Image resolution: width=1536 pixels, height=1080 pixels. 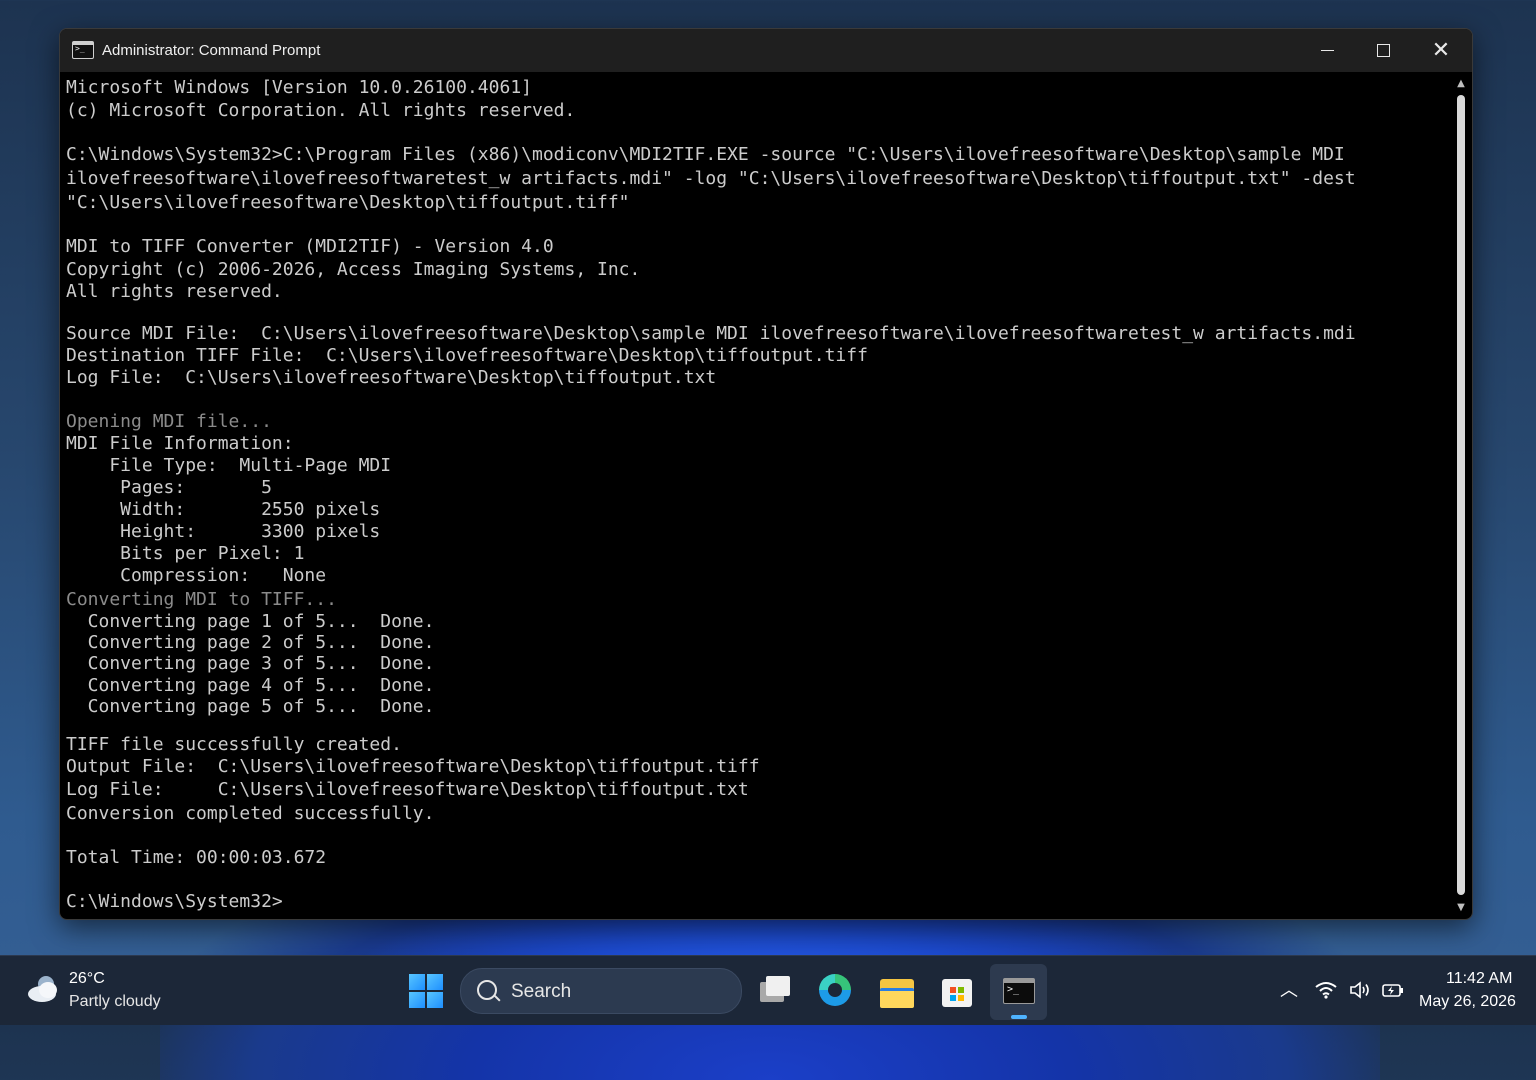 What do you see at coordinates (180, 443) in the screenshot?
I see `console-line: MDI File Information:` at bounding box center [180, 443].